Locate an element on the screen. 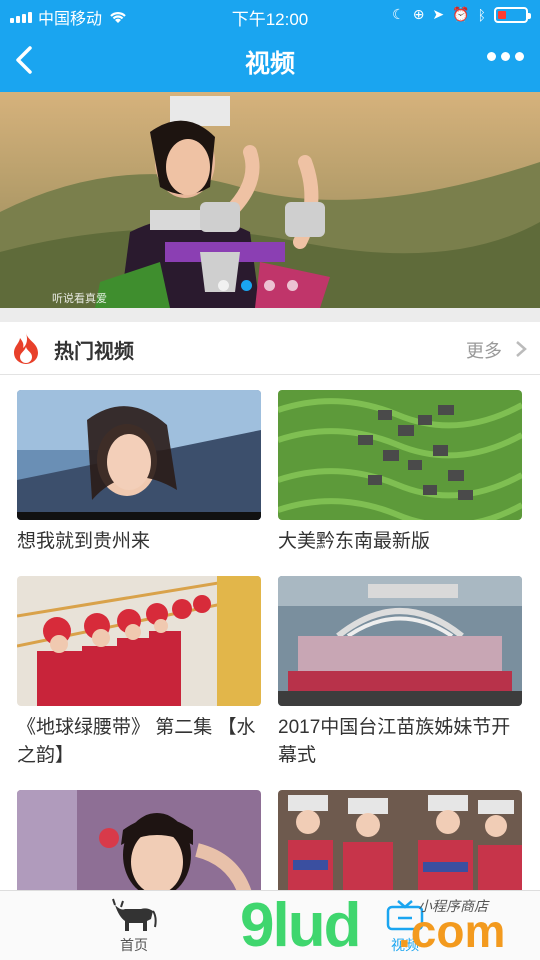  tab-bar: 首页 视频 is located at coordinates (270, 925).